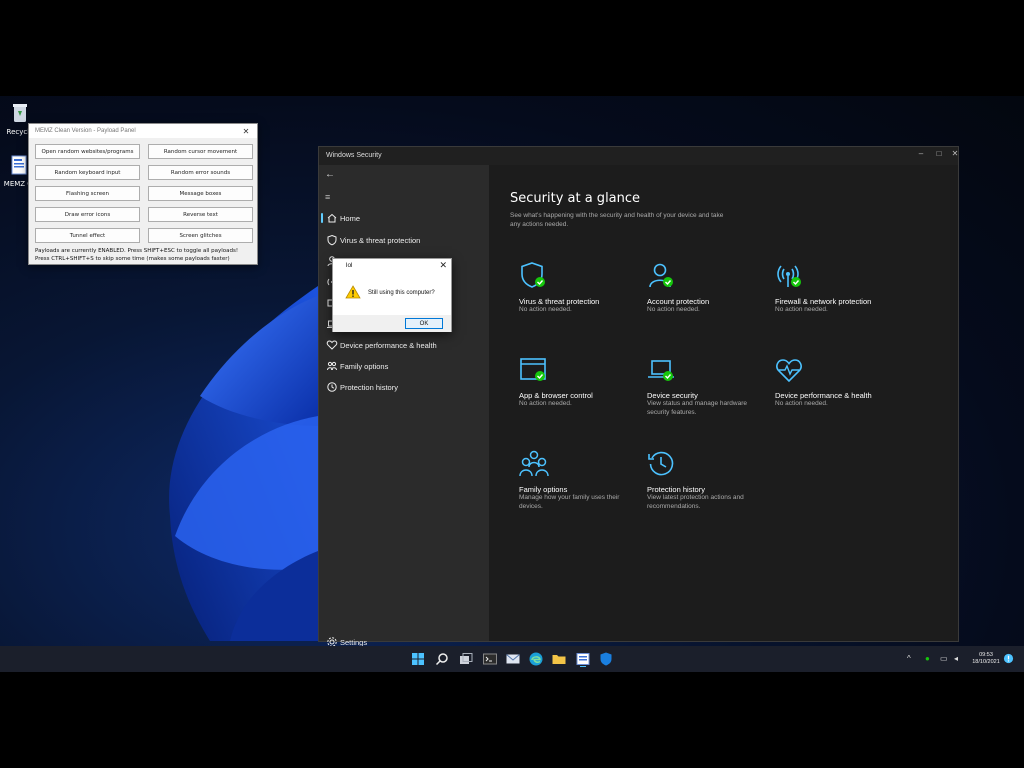 The width and height of the screenshot is (1024, 768). What do you see at coordinates (543, 489) in the screenshot?
I see `tile-title: Family options` at bounding box center [543, 489].